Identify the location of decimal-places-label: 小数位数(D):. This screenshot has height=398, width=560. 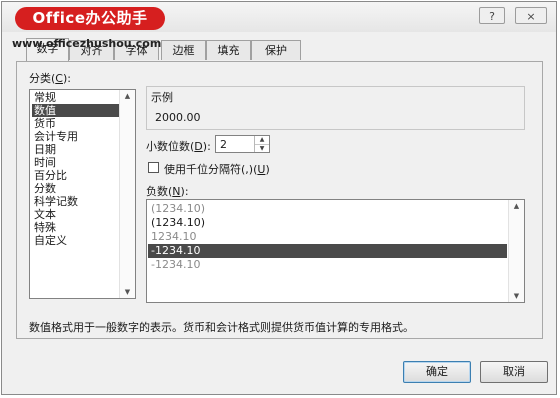
(178, 146).